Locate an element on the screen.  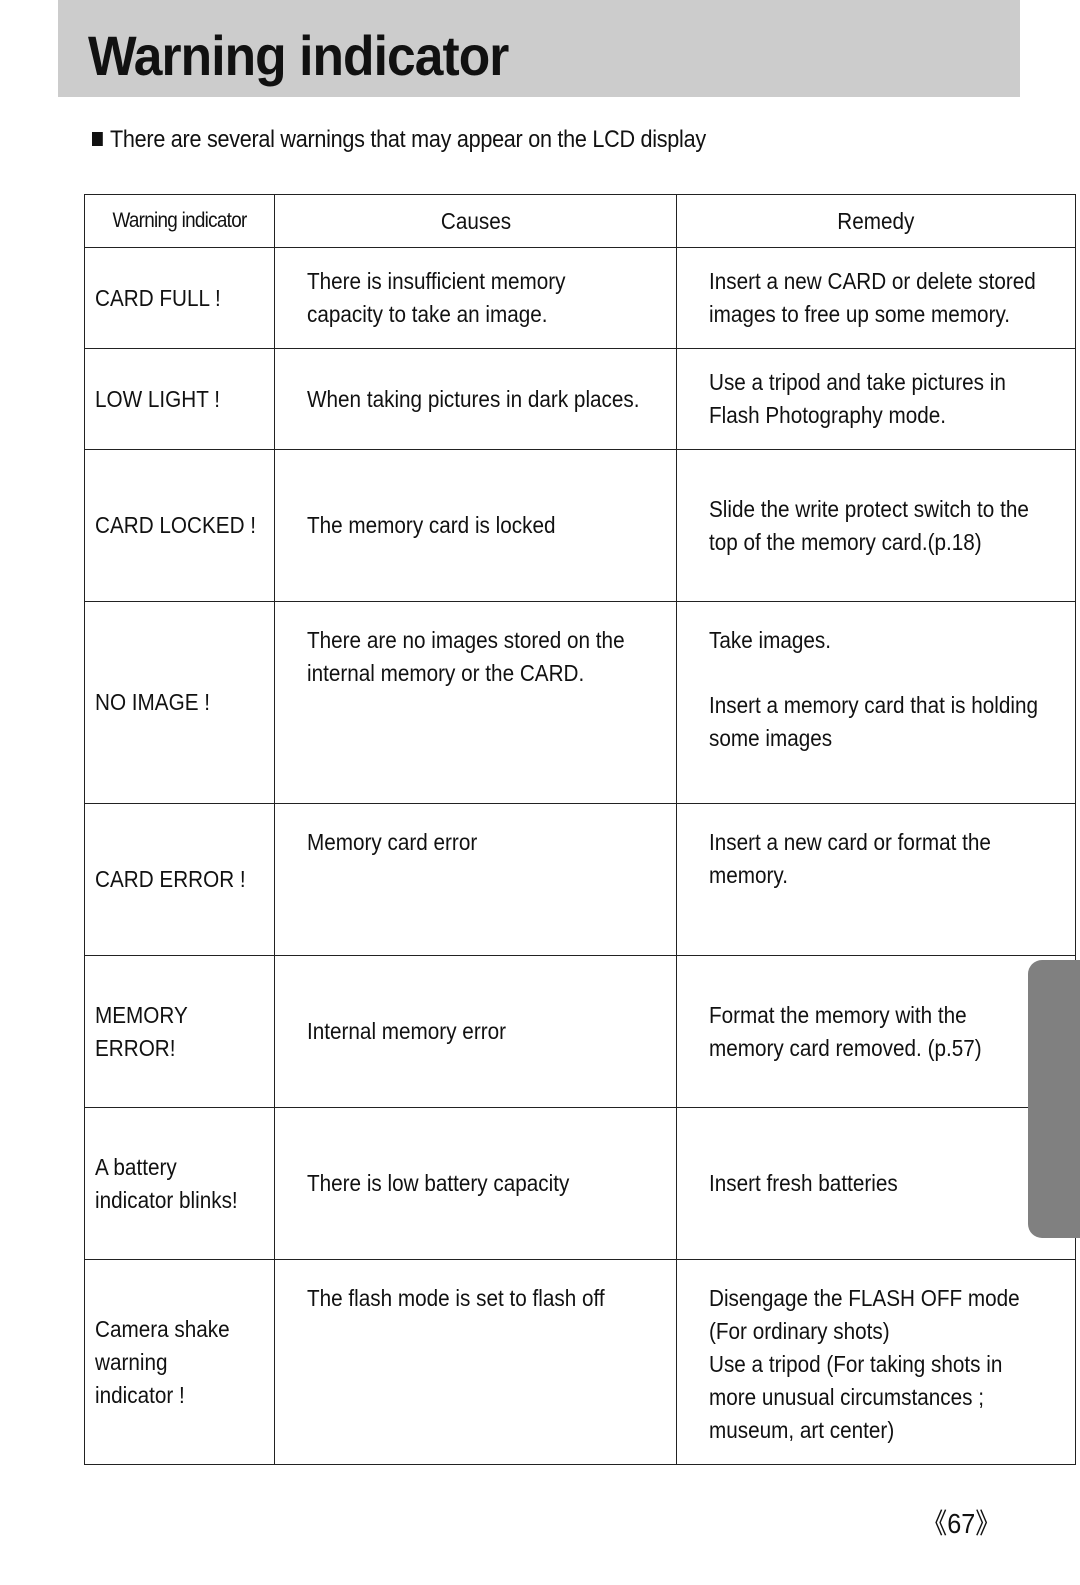
indicator-line: A battery is located at coordinates (136, 1166).